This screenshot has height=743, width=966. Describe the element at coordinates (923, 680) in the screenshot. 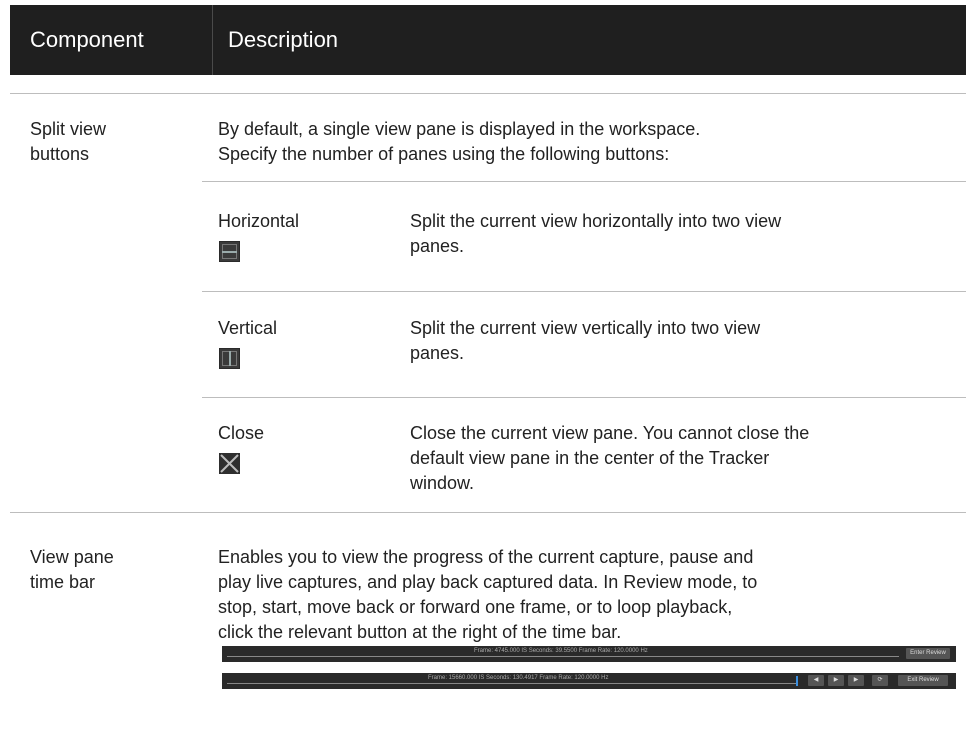

I see `exit-review-button: Exit Review` at that location.